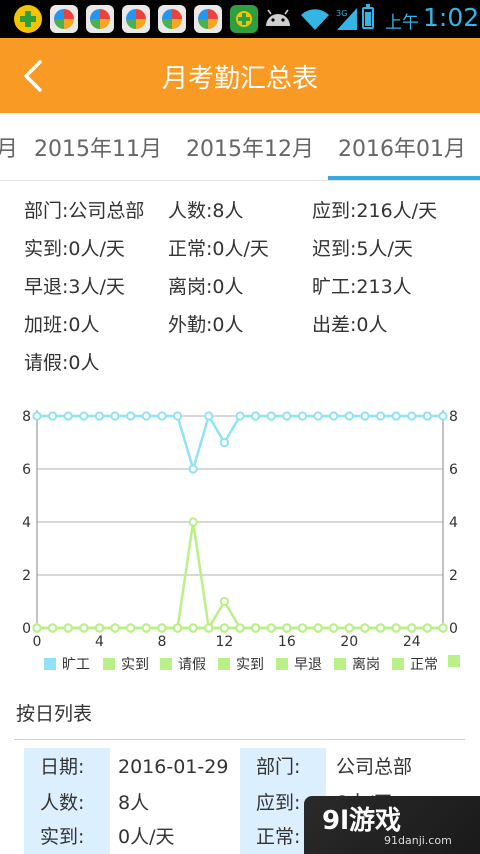 The image size is (480, 854). I want to click on data-point-s1-x25, so click(427, 628).